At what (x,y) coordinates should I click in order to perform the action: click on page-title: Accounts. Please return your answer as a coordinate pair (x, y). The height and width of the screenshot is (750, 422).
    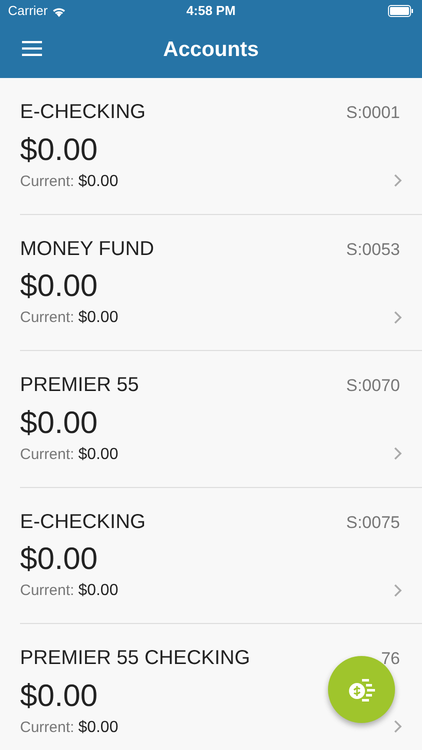
    Looking at the image, I should click on (211, 50).